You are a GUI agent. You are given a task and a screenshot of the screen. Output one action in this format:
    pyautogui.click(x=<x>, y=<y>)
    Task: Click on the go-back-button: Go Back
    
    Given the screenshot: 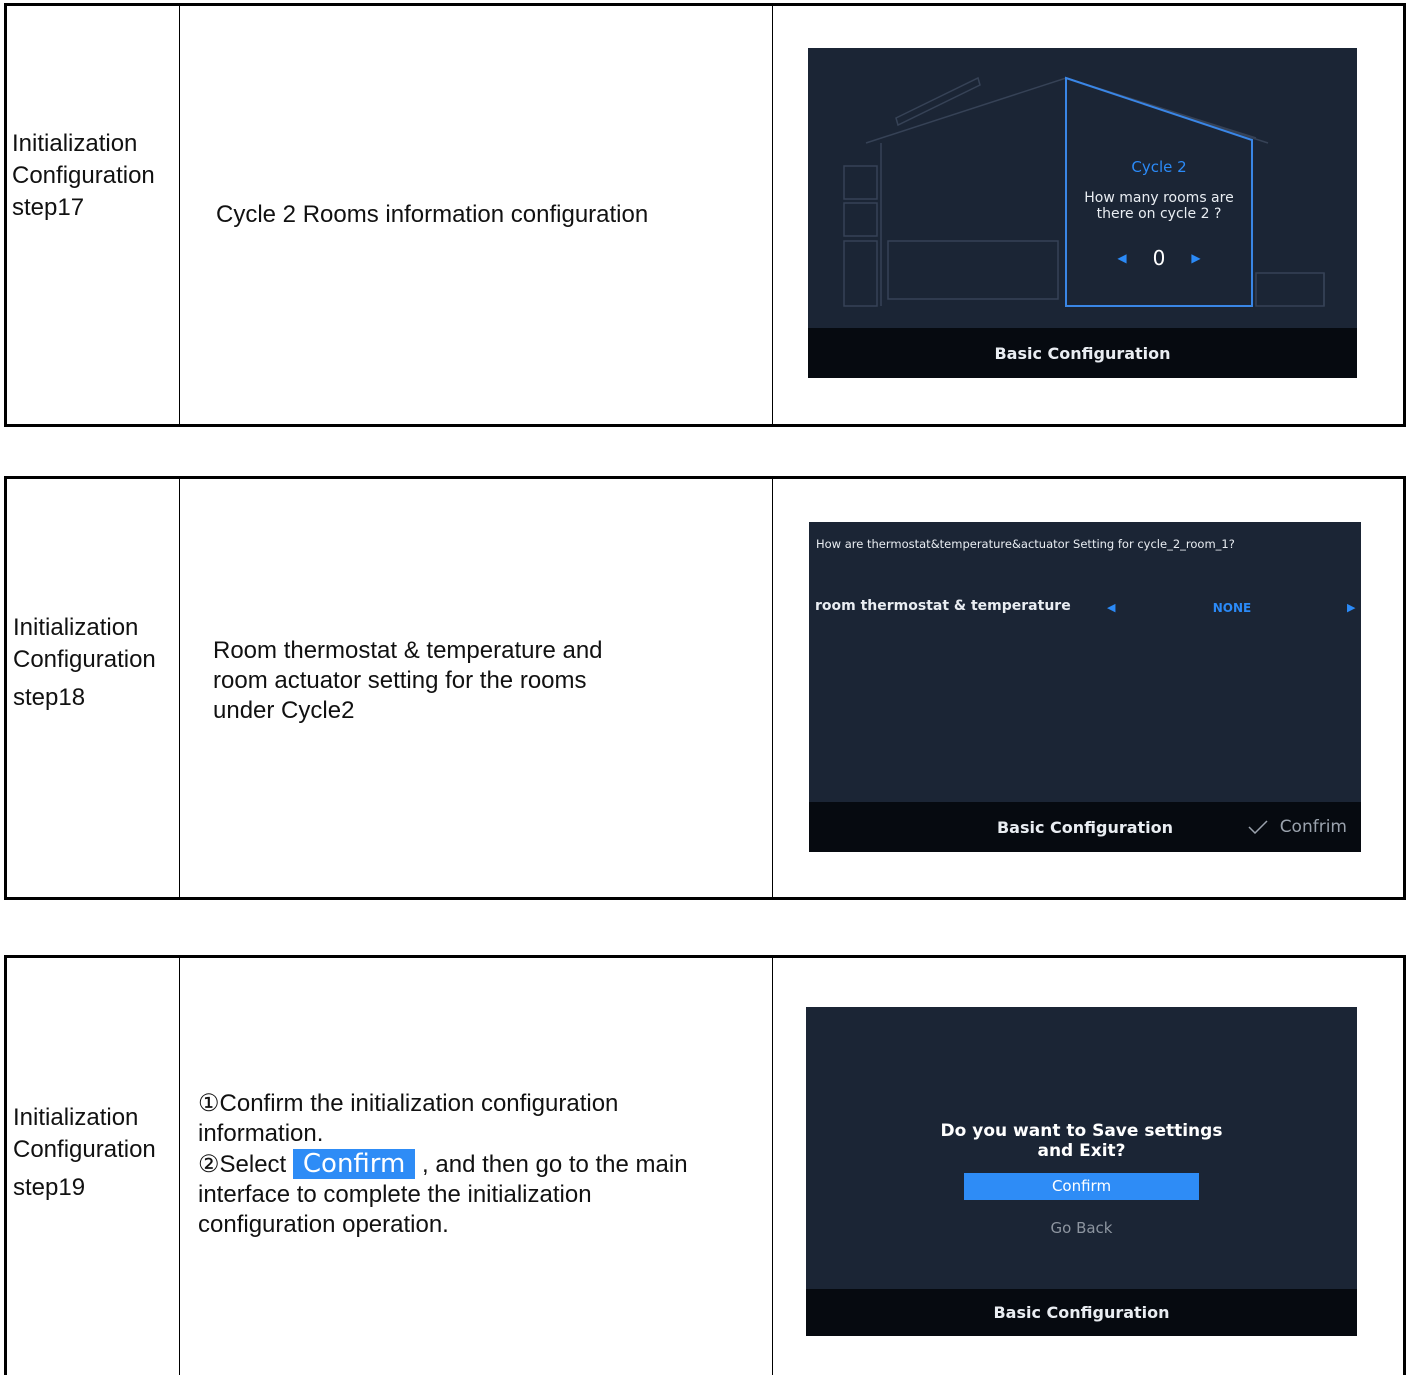 What is the action you would take?
    pyautogui.click(x=1081, y=1228)
    